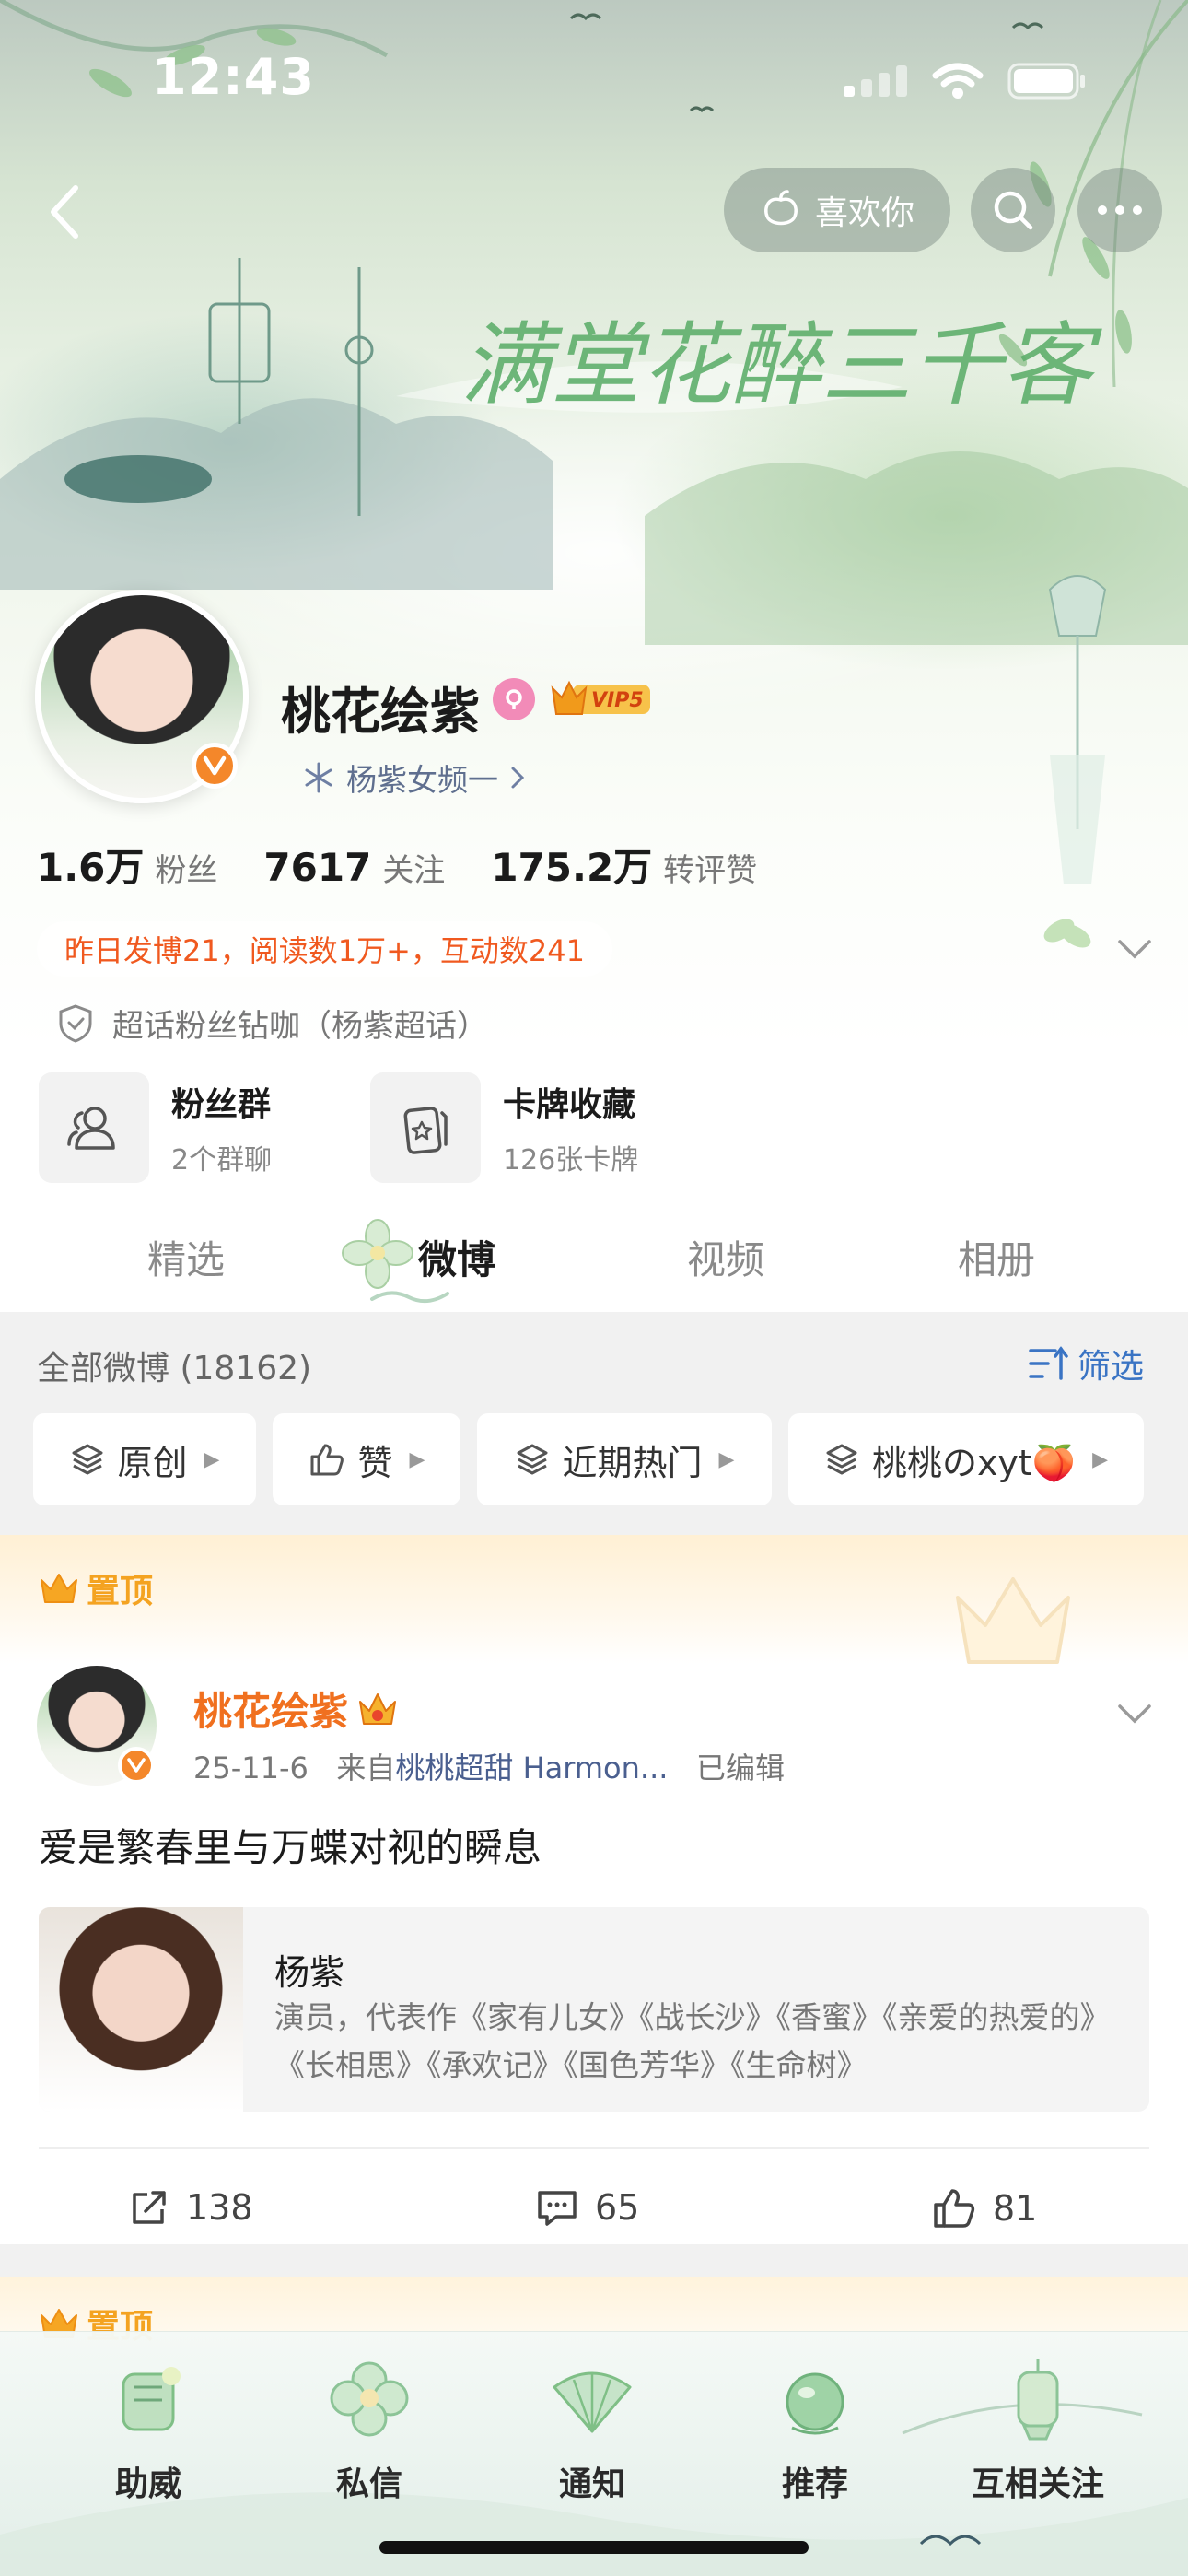 The width and height of the screenshot is (1188, 2576). Describe the element at coordinates (76, 1023) in the screenshot. I see `shield-icon` at that location.